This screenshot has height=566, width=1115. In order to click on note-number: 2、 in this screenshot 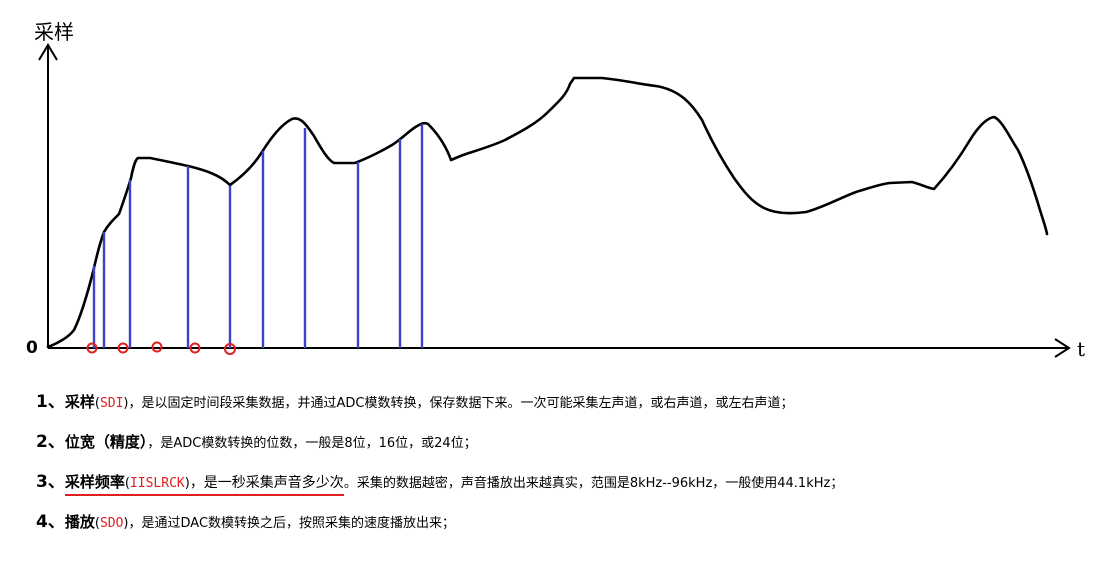, I will do `click(50, 442)`.